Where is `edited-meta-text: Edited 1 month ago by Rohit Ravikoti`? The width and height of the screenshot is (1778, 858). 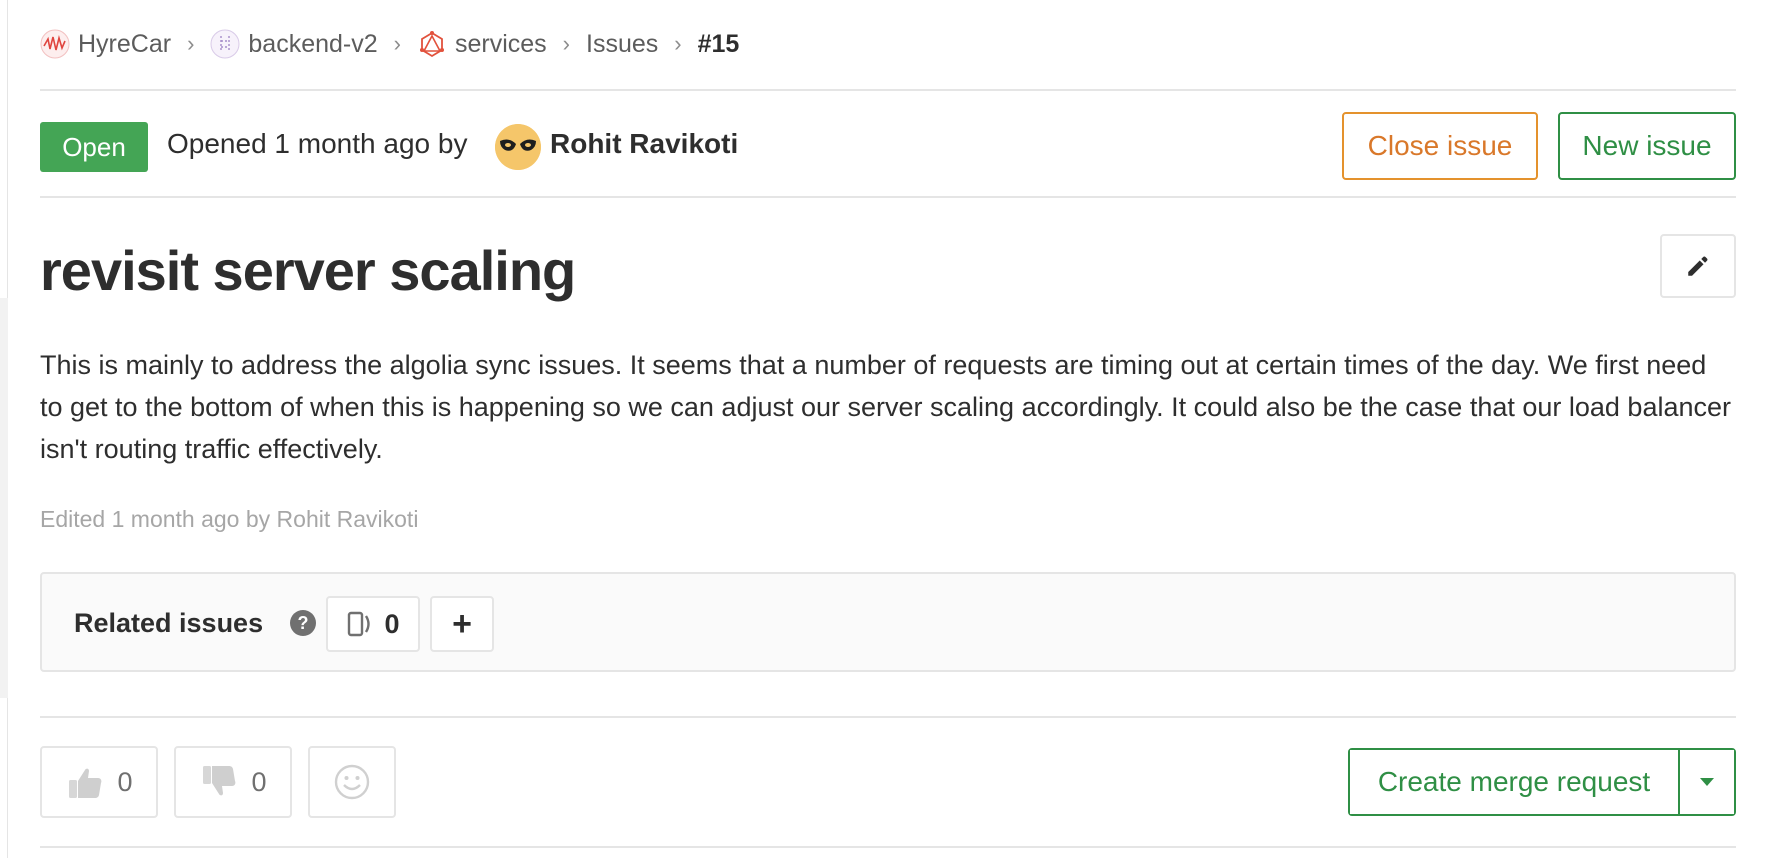
edited-meta-text: Edited 1 month ago by Rohit Ravikoti is located at coordinates (229, 519).